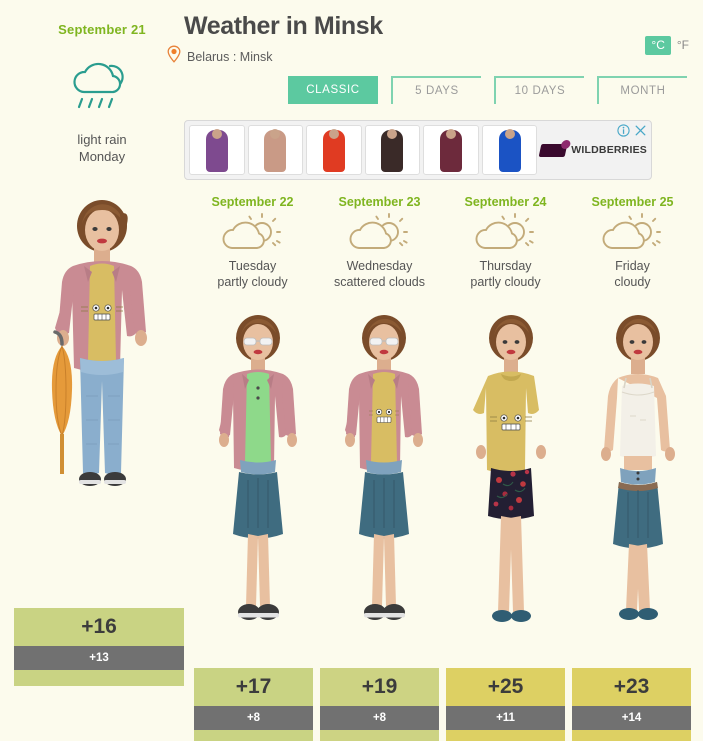  What do you see at coordinates (631, 718) in the screenshot?
I see `temp-low: +14` at bounding box center [631, 718].